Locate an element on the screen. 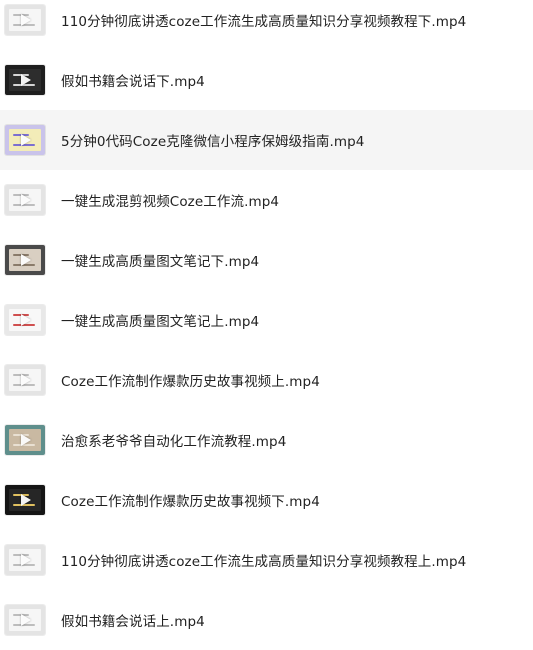 This screenshot has width=533, height=650. file-row-7: Coze工作流制作爆款历史故事视频上.mp4 is located at coordinates (266, 380).